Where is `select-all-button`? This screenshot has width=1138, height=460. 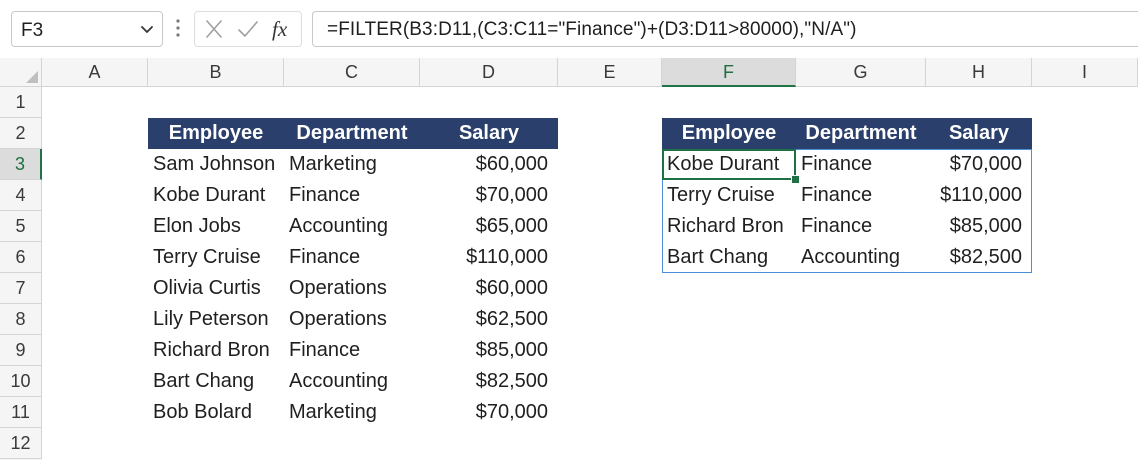 select-all-button is located at coordinates (21, 72).